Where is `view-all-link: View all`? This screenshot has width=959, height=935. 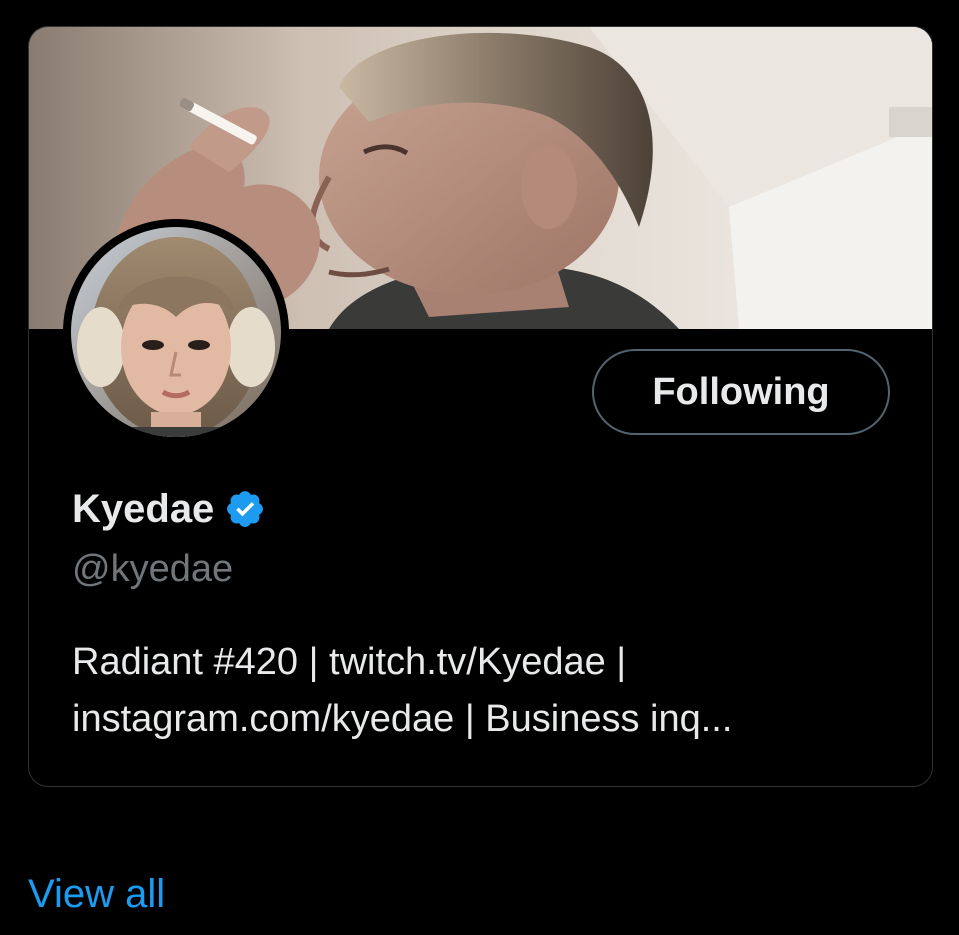 view-all-link: View all is located at coordinates (96, 894).